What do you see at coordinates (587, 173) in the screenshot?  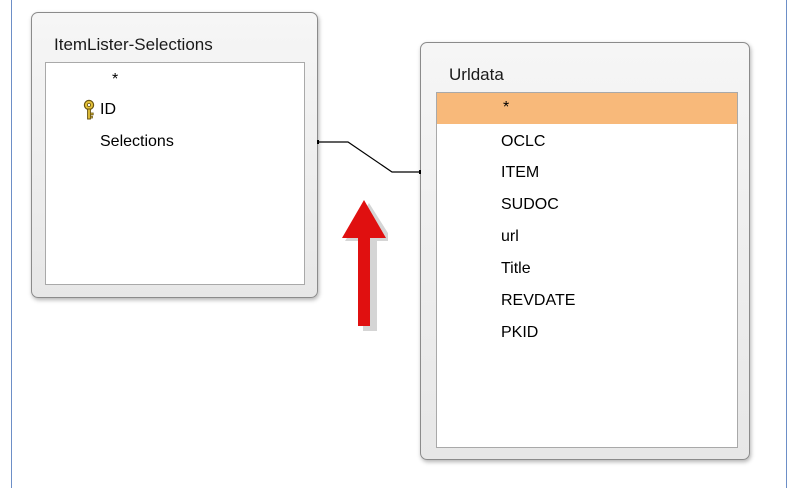 I see `field-row-item: ITEM` at bounding box center [587, 173].